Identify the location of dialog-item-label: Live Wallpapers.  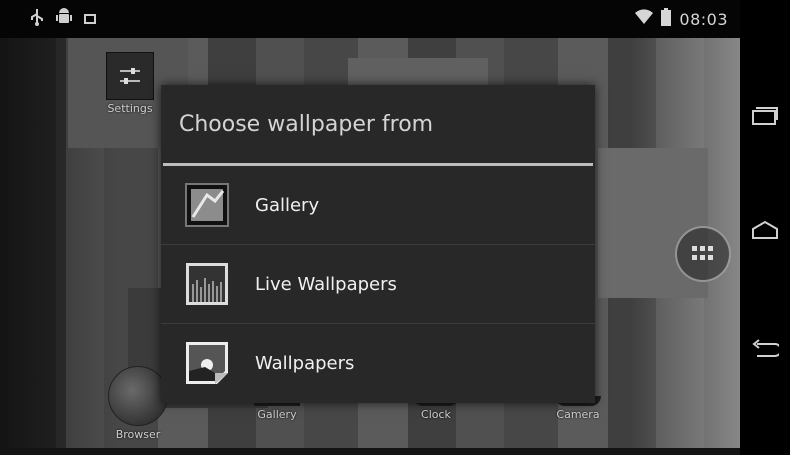
(326, 284).